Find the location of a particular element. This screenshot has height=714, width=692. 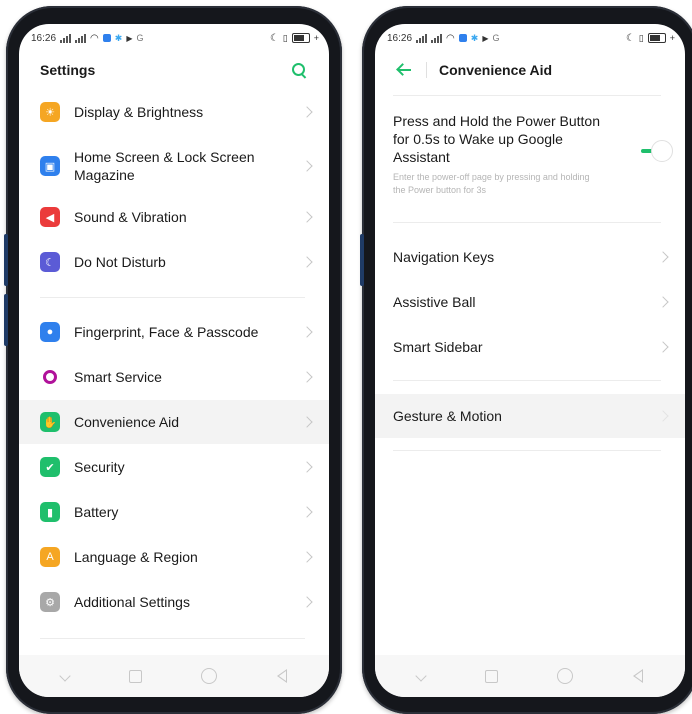

sun-icon: ☀ is located at coordinates (50, 112).